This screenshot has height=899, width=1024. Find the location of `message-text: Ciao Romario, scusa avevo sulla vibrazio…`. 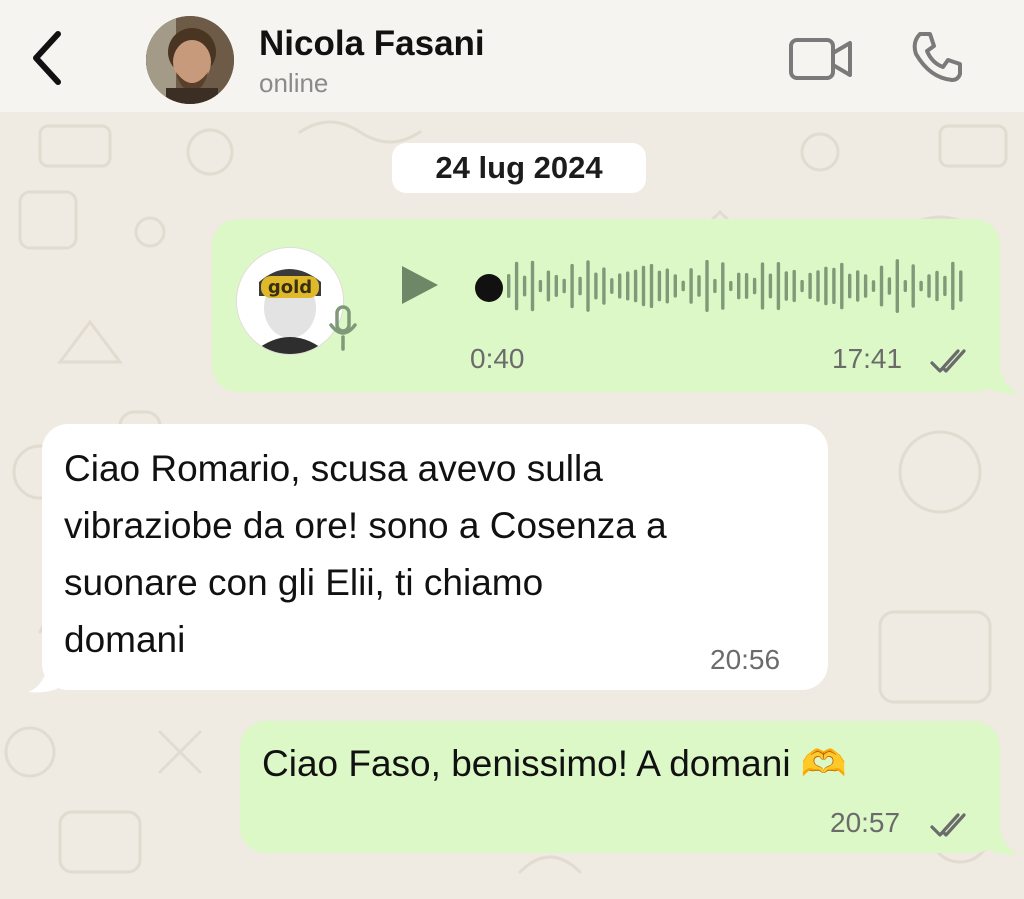

message-text: Ciao Romario, scusa avevo sulla vibrazio… is located at coordinates (365, 554).